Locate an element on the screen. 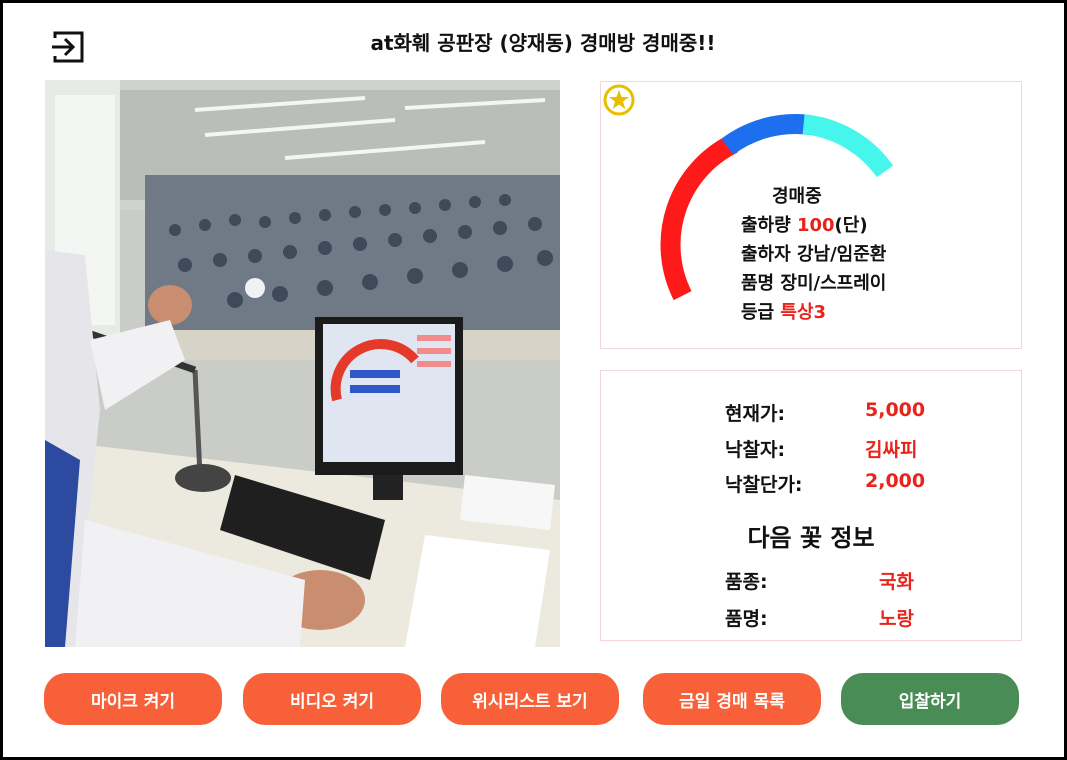 The image size is (1067, 760). grade-value: 특상3 is located at coordinates (803, 312).